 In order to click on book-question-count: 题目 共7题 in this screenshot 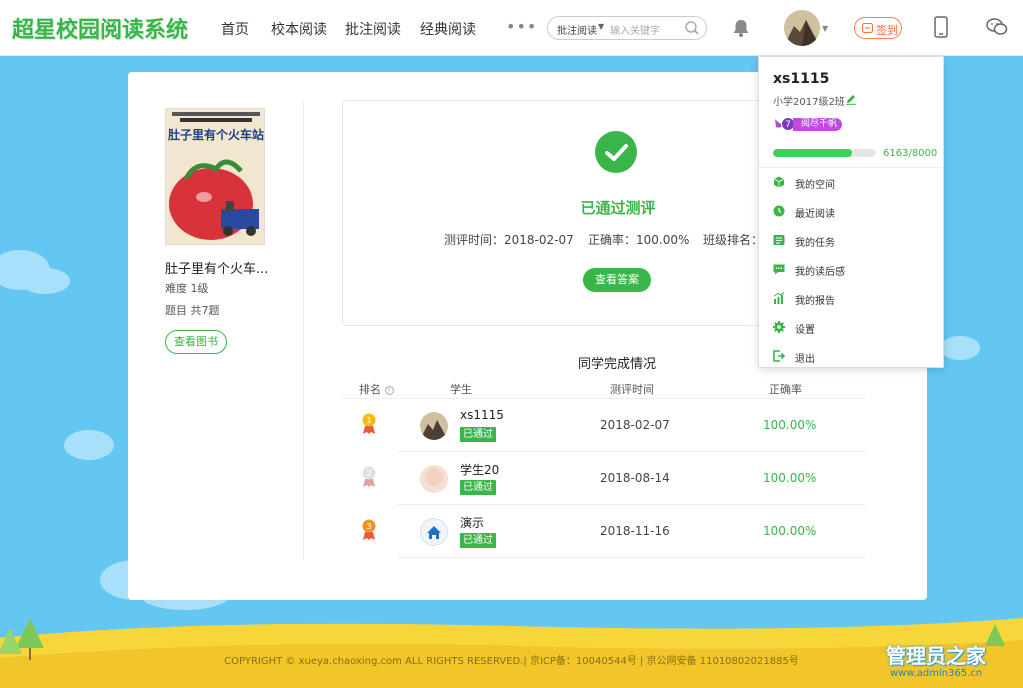, I will do `click(192, 310)`.